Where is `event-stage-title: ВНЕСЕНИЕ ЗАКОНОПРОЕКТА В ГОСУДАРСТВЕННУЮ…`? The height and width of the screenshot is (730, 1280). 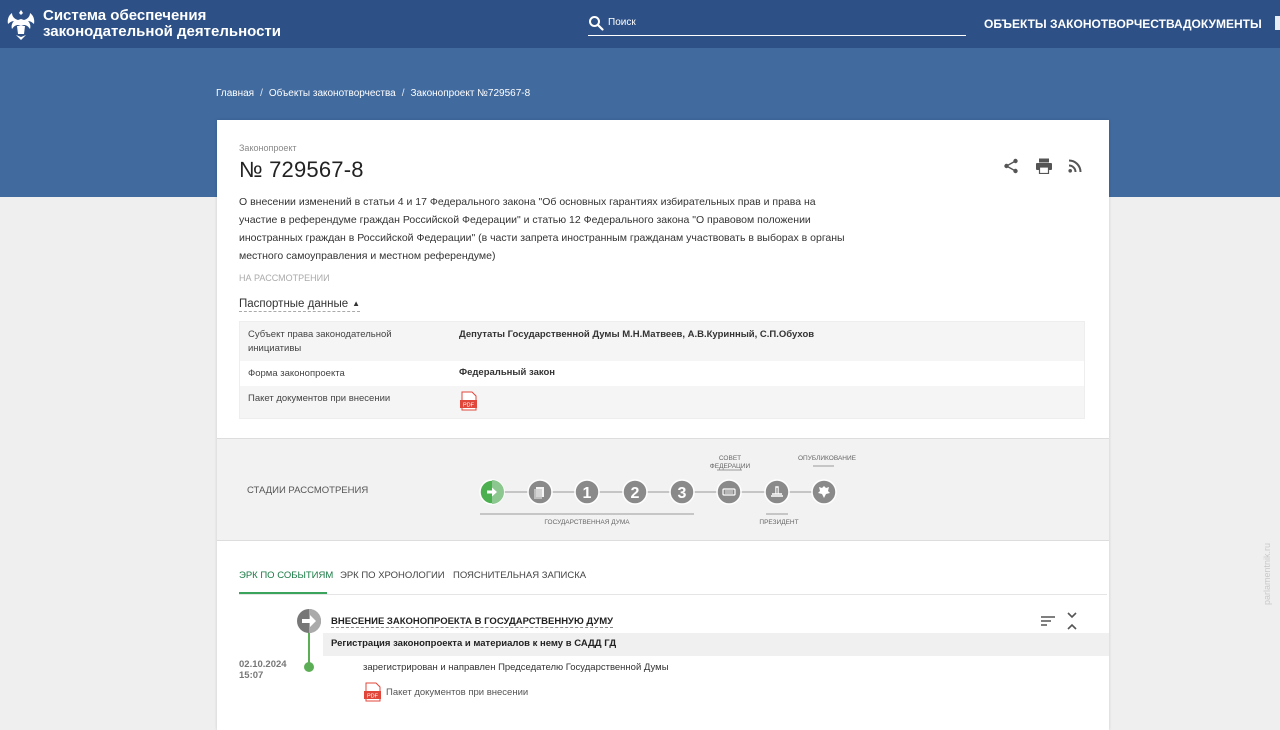 event-stage-title: ВНЕСЕНИЕ ЗАКОНОПРОЕКТА В ГОСУДАРСТВЕННУЮ… is located at coordinates (472, 622).